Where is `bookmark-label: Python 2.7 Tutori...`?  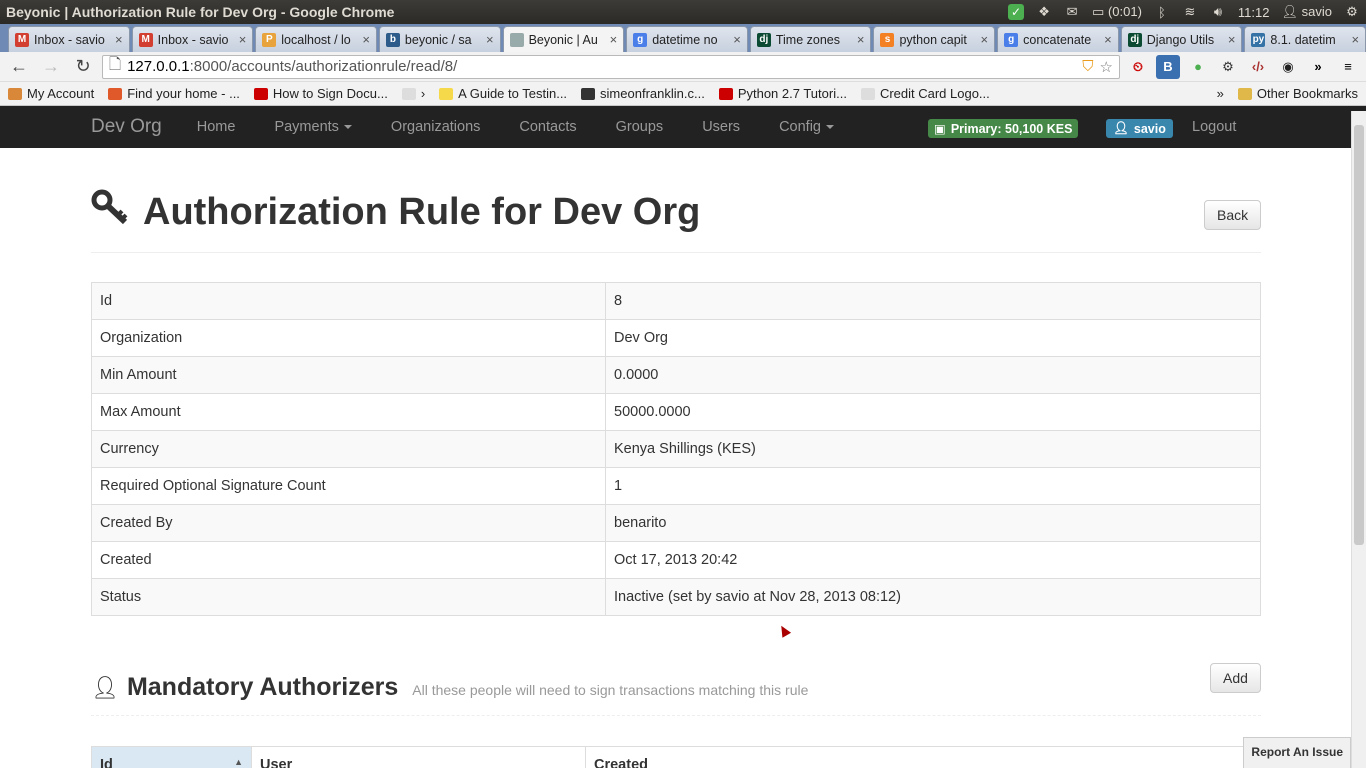
bookmark-label: Python 2.7 Tutori... is located at coordinates (792, 93).